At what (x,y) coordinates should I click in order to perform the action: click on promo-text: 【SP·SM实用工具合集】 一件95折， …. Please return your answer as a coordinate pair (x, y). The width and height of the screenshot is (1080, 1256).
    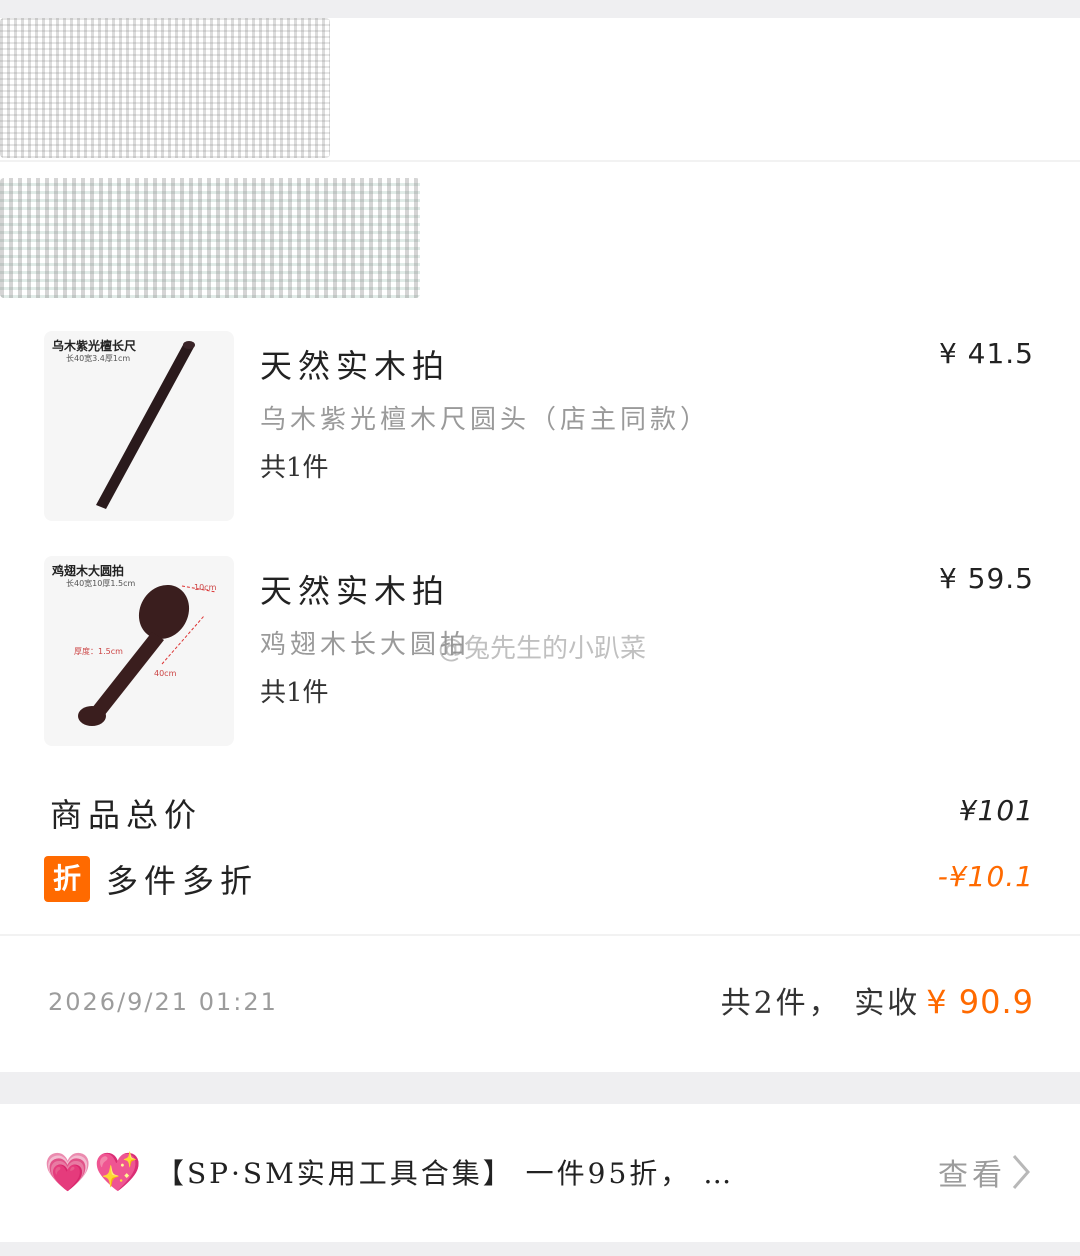
    Looking at the image, I should click on (445, 1173).